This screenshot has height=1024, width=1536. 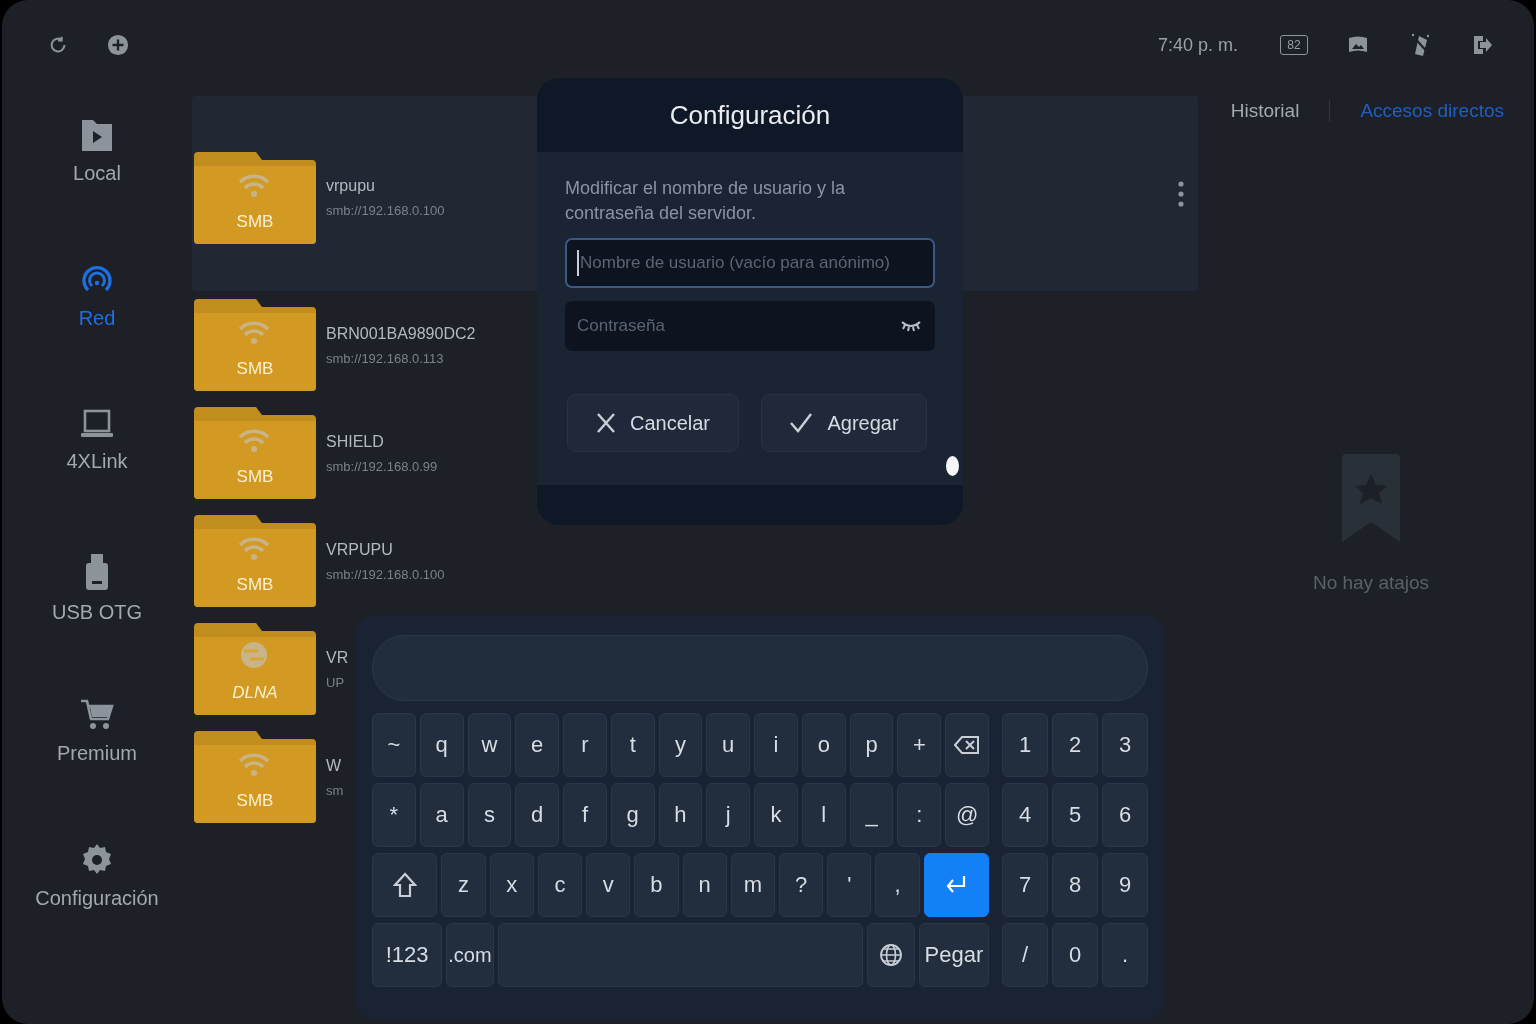 What do you see at coordinates (97, 135) in the screenshot?
I see `play-folder-icon` at bounding box center [97, 135].